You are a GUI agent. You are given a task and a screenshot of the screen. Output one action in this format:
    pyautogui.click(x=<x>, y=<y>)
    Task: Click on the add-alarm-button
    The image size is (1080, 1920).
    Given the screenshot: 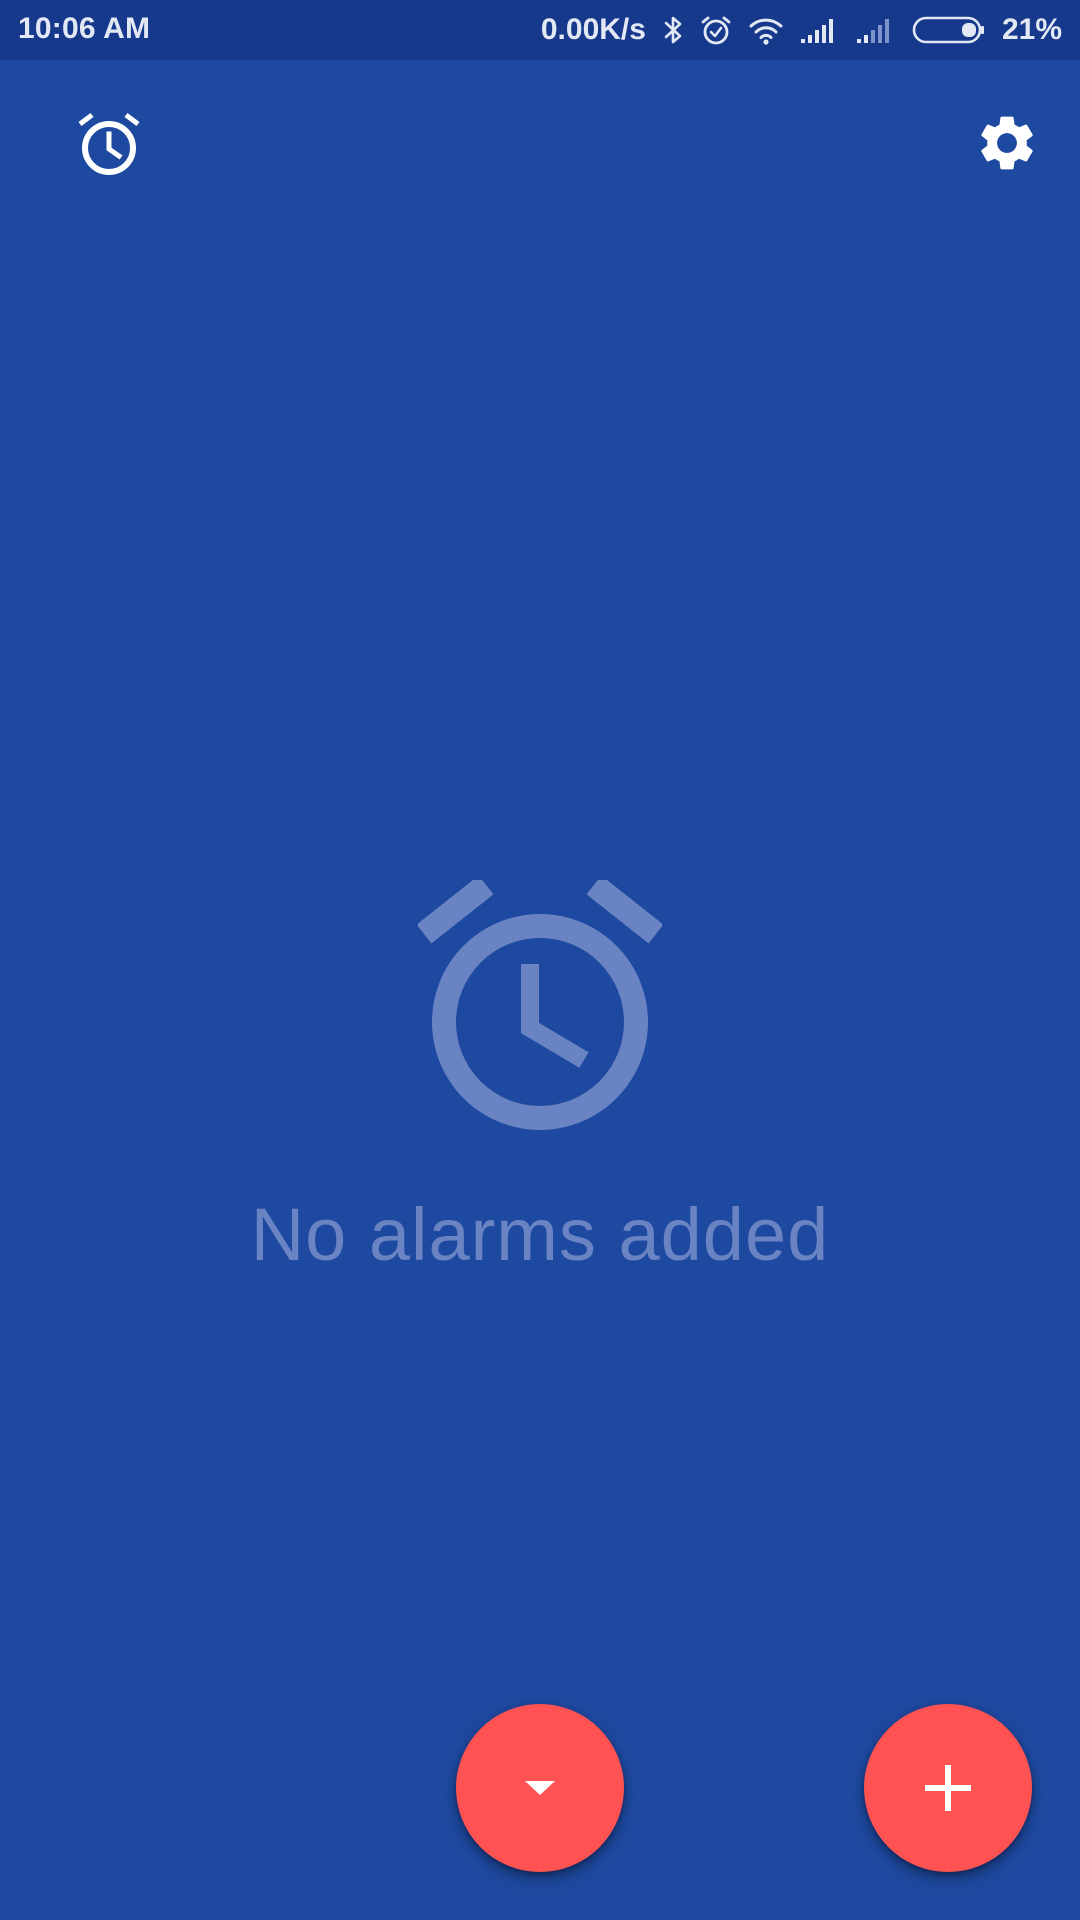 What is the action you would take?
    pyautogui.click(x=948, y=1788)
    